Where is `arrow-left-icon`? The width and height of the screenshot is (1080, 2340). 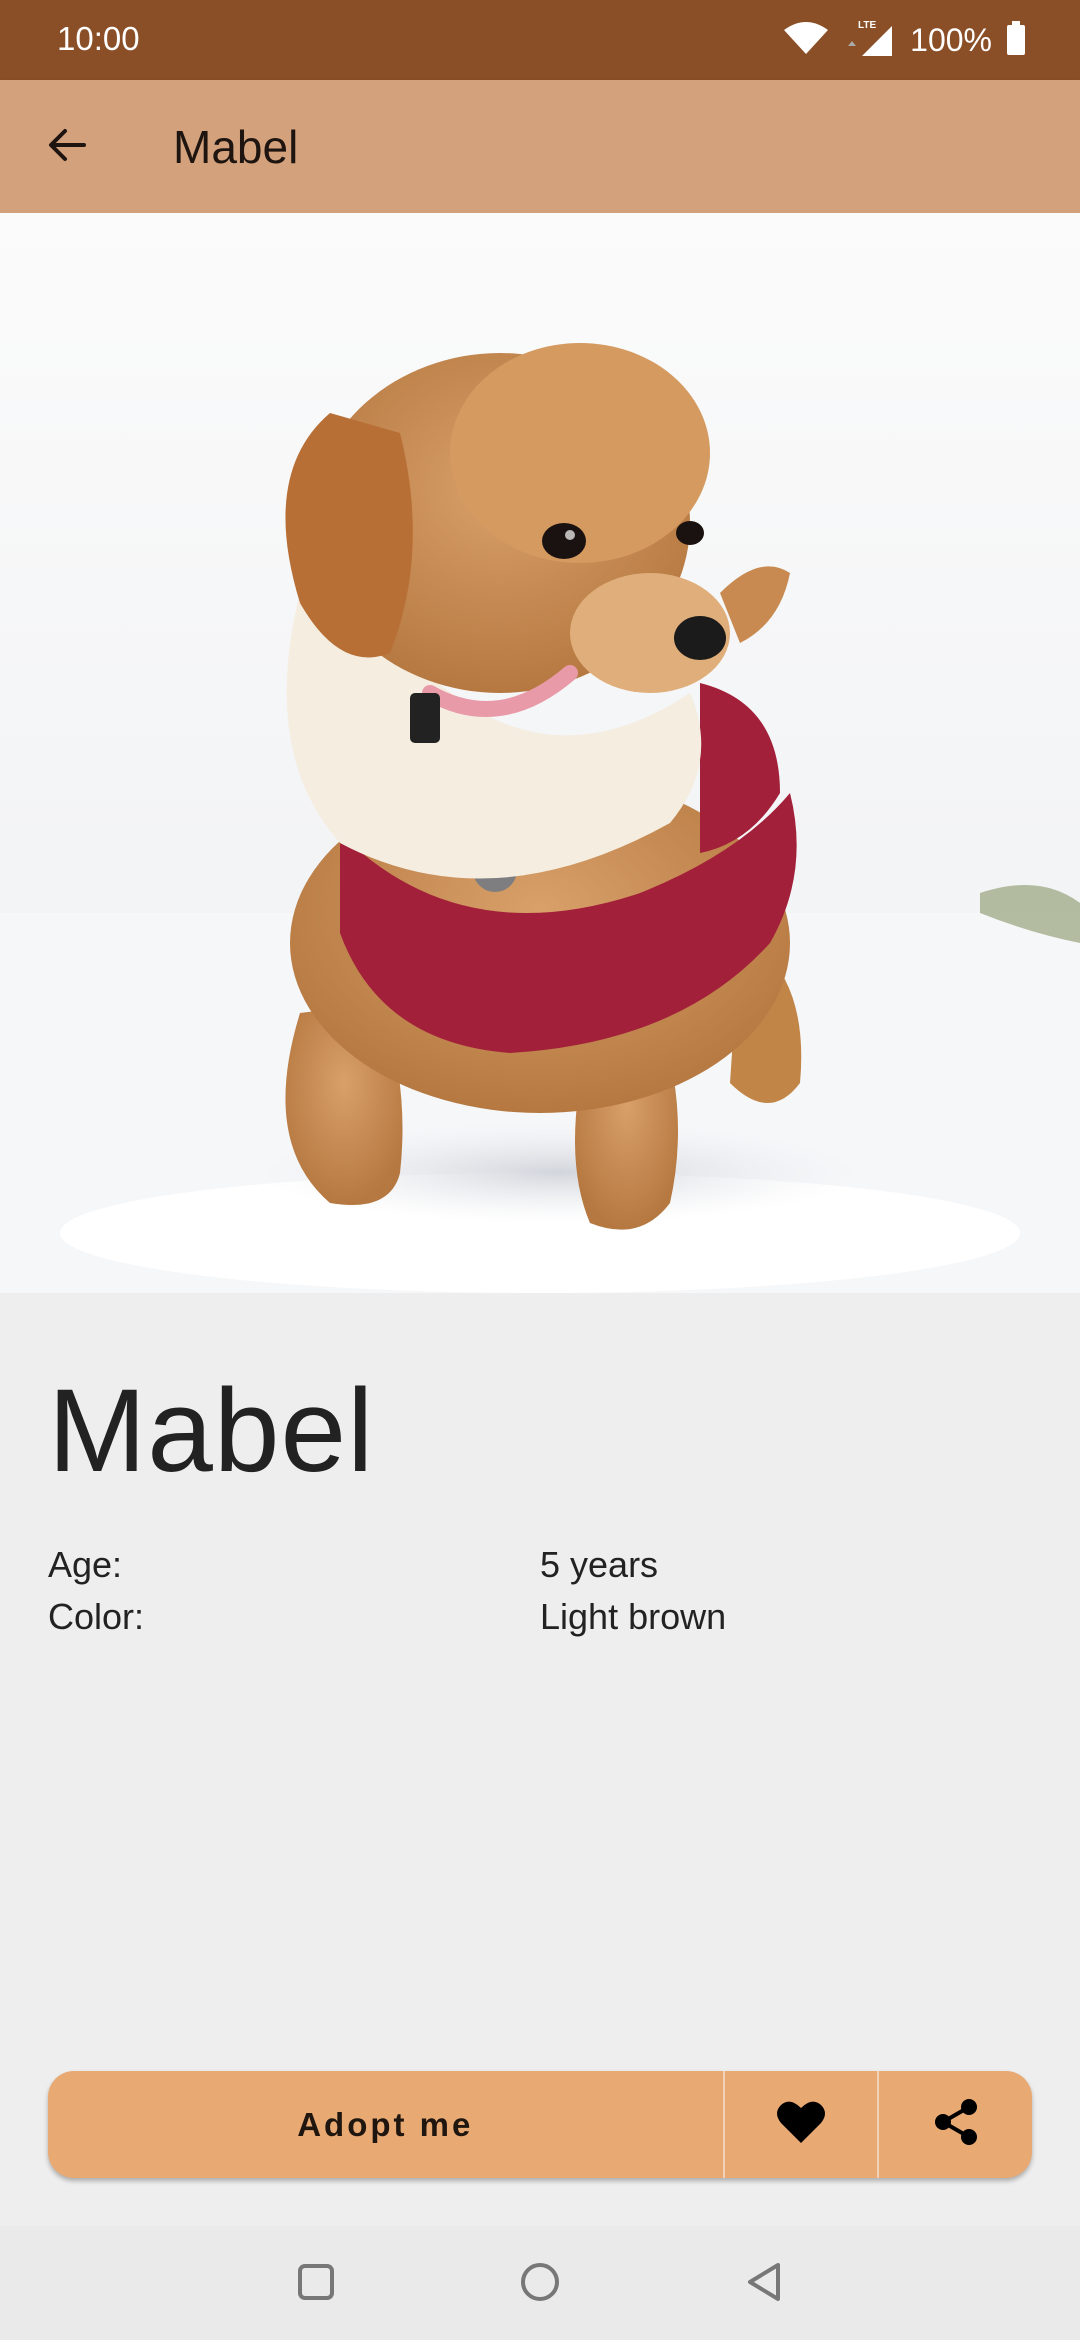
arrow-left-icon is located at coordinates (67, 147).